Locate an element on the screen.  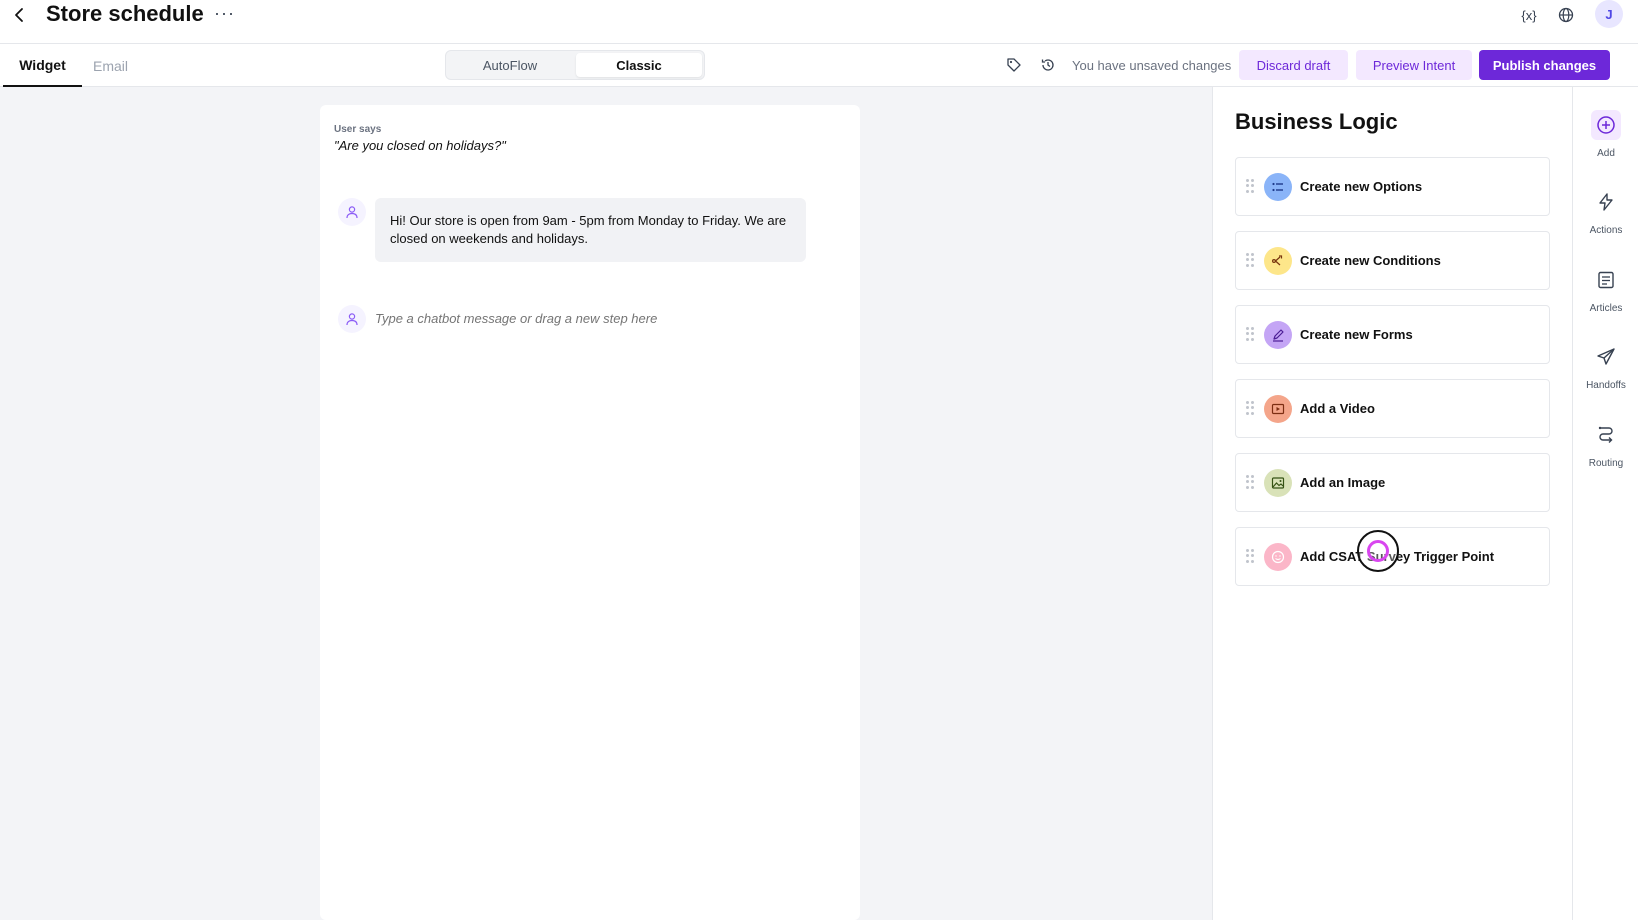
chatbot-message-input is located at coordinates (585, 318).